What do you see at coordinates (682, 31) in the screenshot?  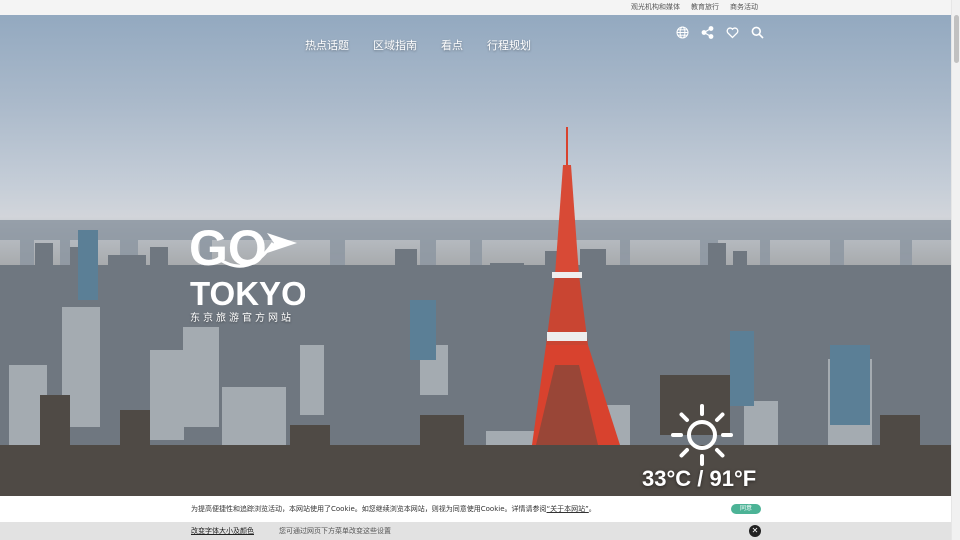 I see `globe-icon` at bounding box center [682, 31].